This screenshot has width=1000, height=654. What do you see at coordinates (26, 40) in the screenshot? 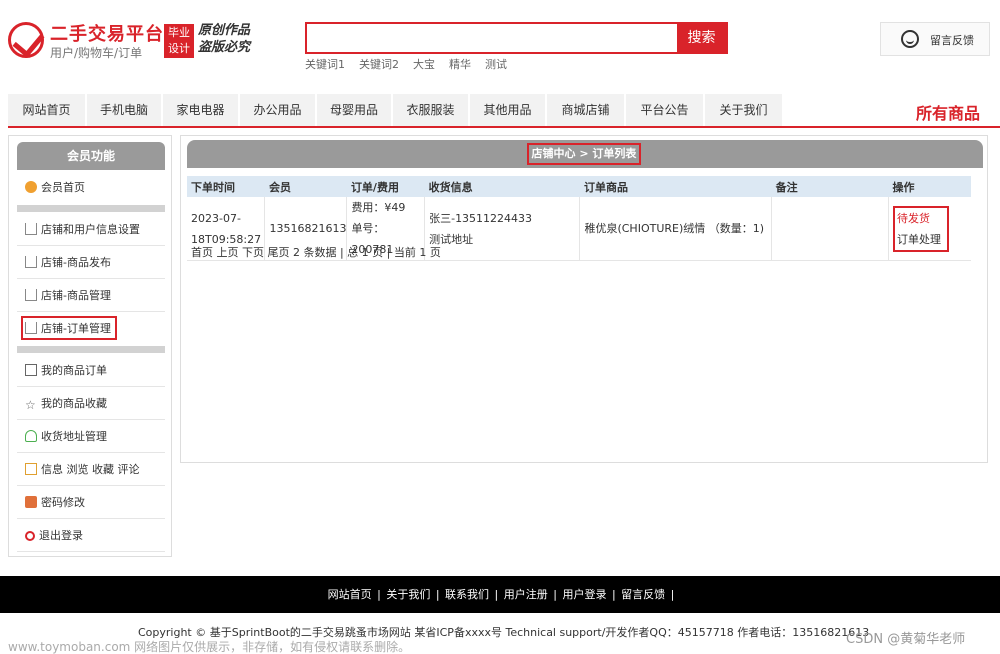
I see `logo-icon` at bounding box center [26, 40].